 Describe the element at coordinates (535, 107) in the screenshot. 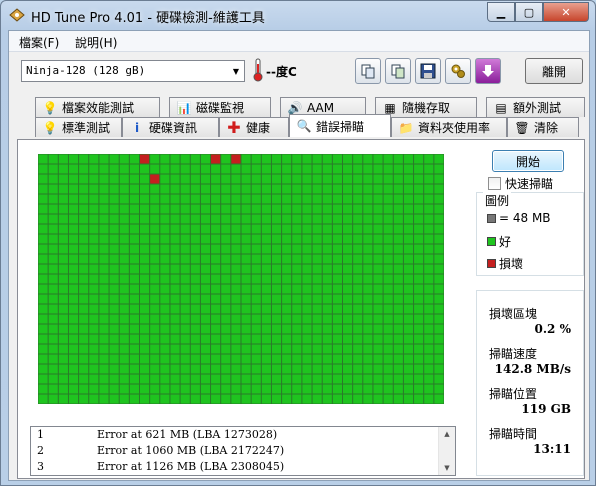

I see `tab-extra-tests: ▤ 額外測試` at that location.